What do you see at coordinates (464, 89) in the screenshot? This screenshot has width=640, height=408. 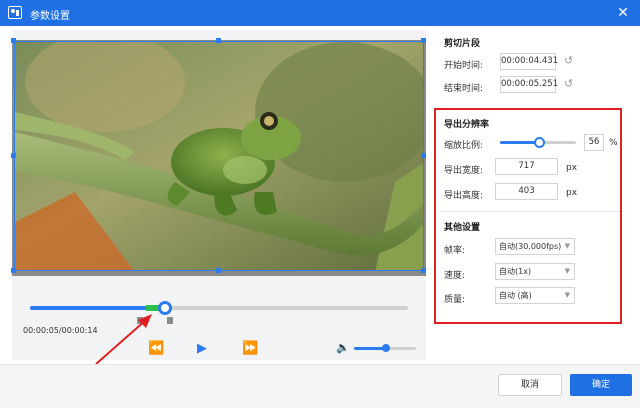 I see `end-time-label: 结束时间:` at bounding box center [464, 89].